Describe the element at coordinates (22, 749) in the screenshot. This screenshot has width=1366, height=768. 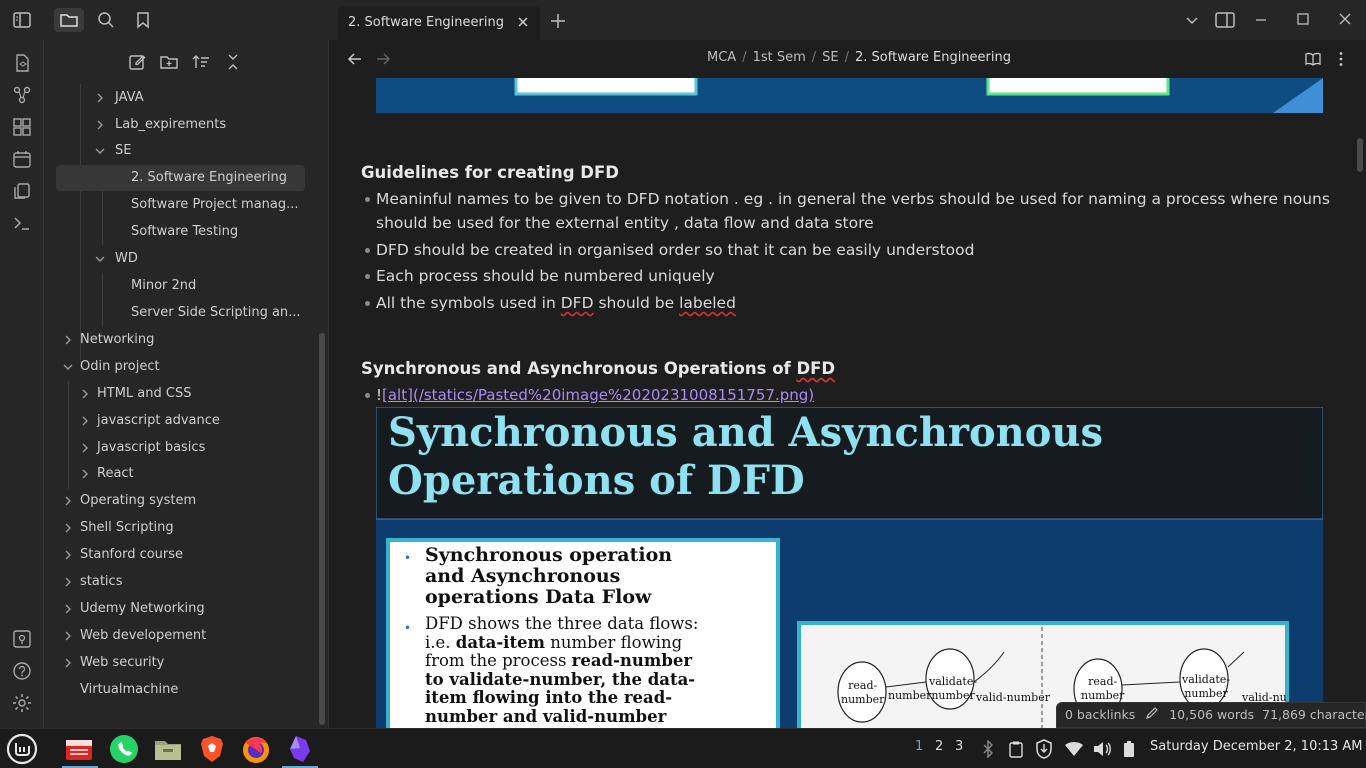
I see `linux-mint-menu-icon` at that location.